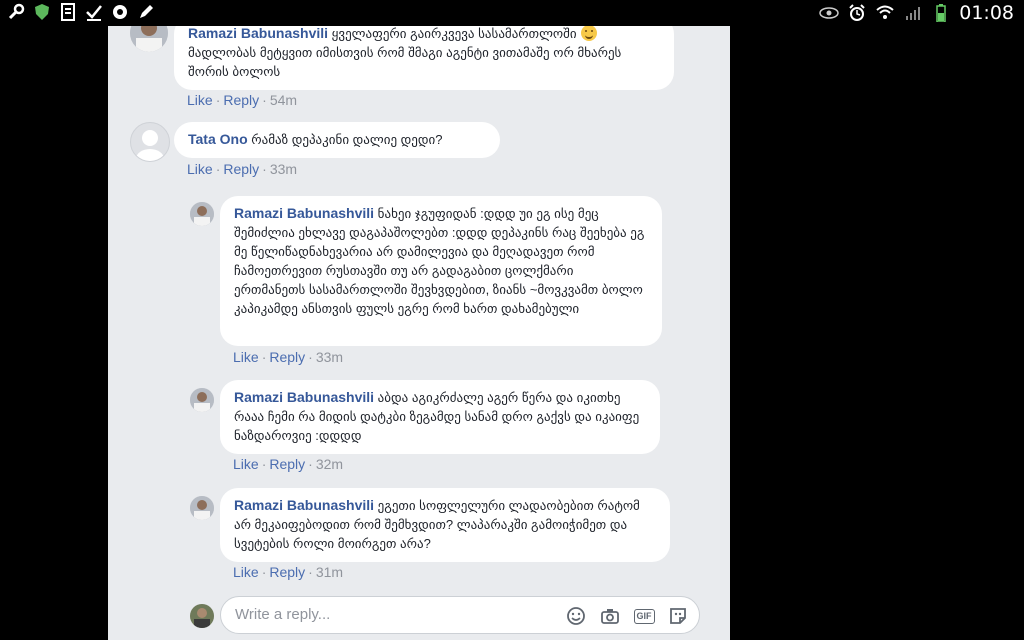 Image resolution: width=1024 pixels, height=640 pixels. Describe the element at coordinates (829, 13) in the screenshot. I see `eye-icon` at that location.